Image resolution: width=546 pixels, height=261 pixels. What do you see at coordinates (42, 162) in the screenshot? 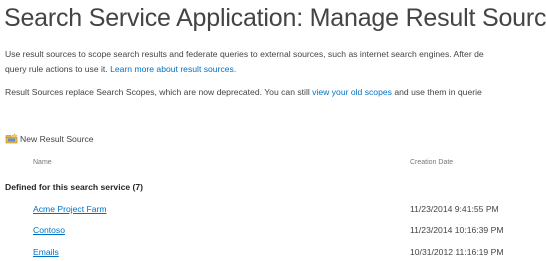
I see `column-header-name: Name` at bounding box center [42, 162].